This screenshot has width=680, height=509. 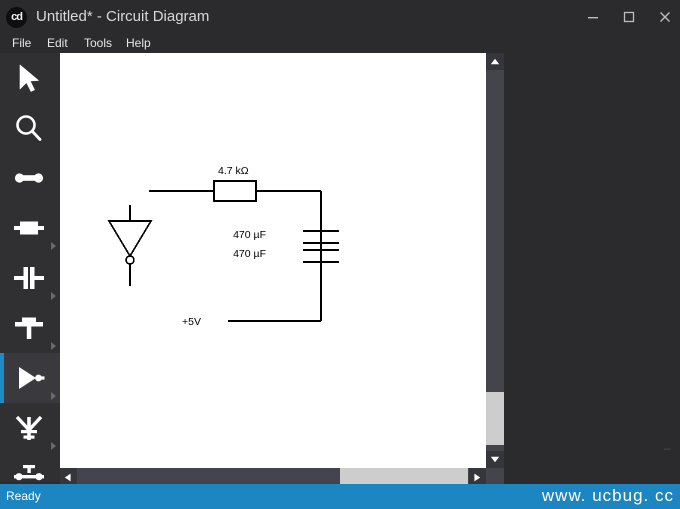 What do you see at coordinates (667, 449) in the screenshot?
I see `resize-hint-icon: –` at bounding box center [667, 449].